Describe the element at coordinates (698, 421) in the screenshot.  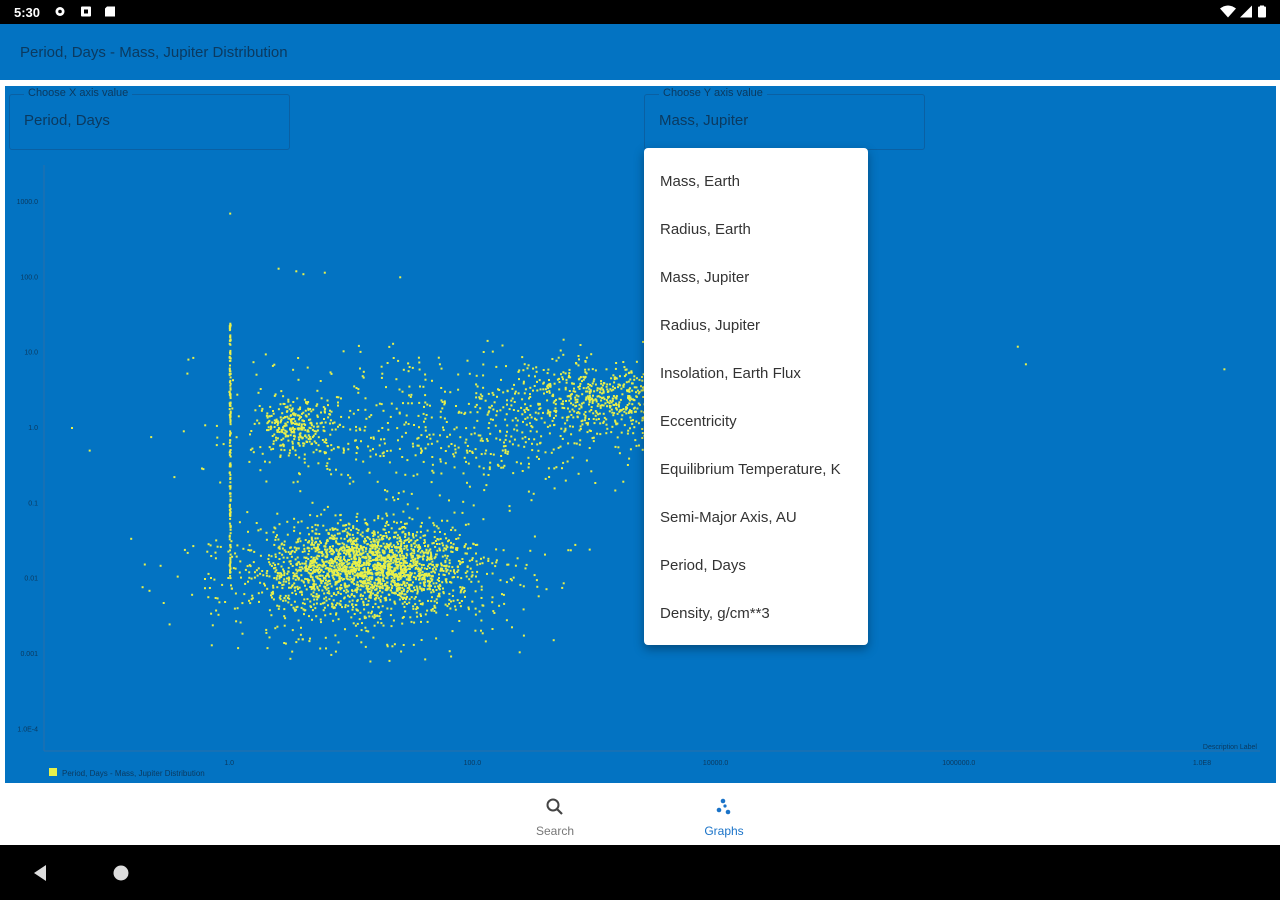
I see `menu-item-eccentricity: Eccentricity` at that location.